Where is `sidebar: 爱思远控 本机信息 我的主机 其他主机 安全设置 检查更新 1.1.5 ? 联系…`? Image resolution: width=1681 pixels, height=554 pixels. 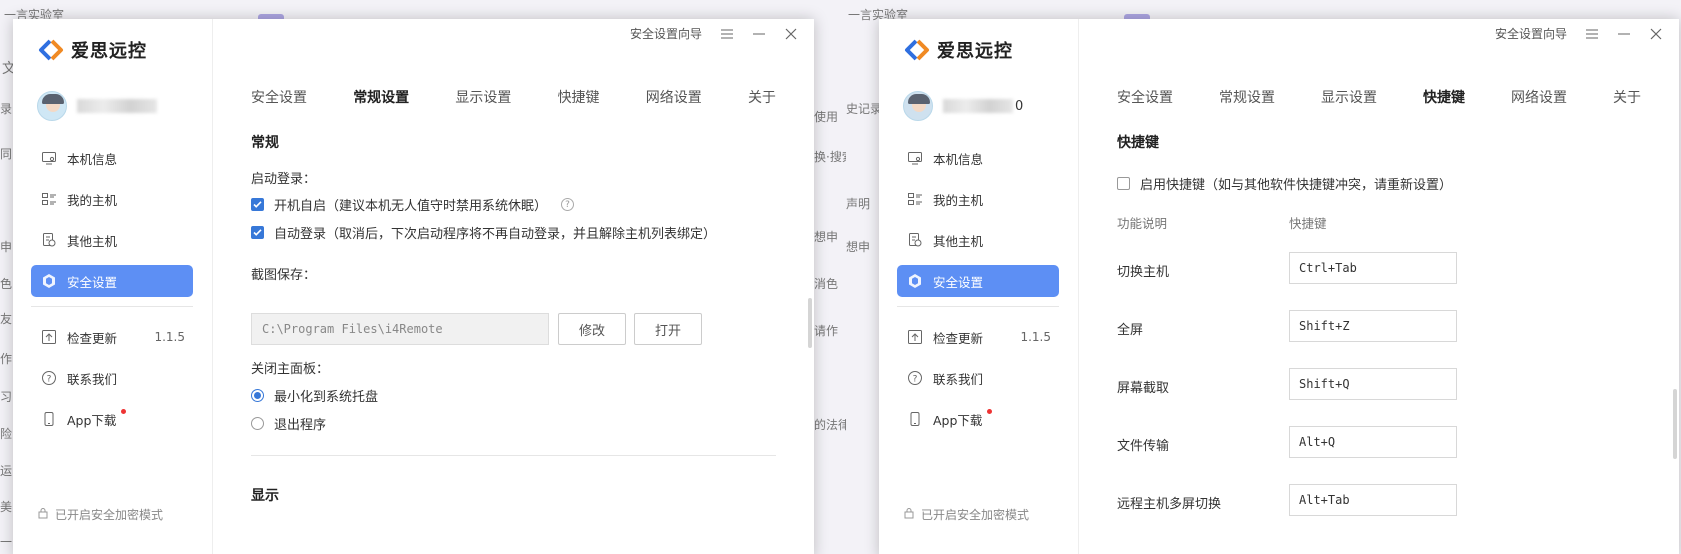
sidebar: 爱思远控 本机信息 我的主机 其他主机 安全设置 检查更新 1.1.5 ? 联系… is located at coordinates (113, 286).